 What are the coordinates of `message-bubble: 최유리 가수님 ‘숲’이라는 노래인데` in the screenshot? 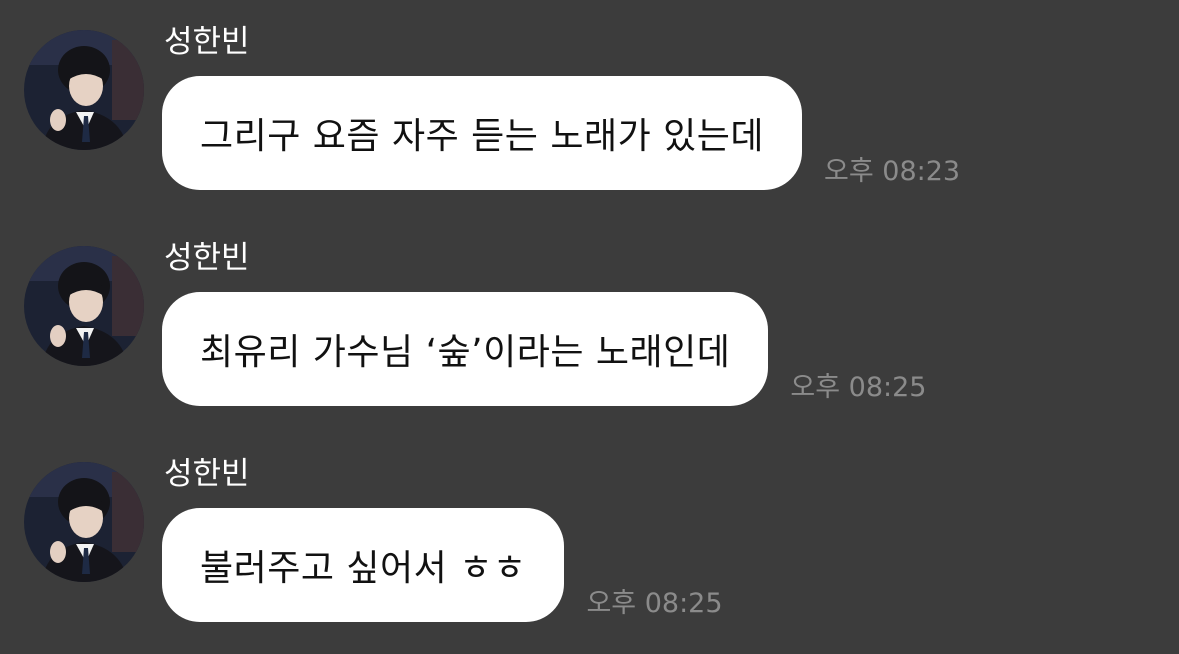 It's located at (465, 349).